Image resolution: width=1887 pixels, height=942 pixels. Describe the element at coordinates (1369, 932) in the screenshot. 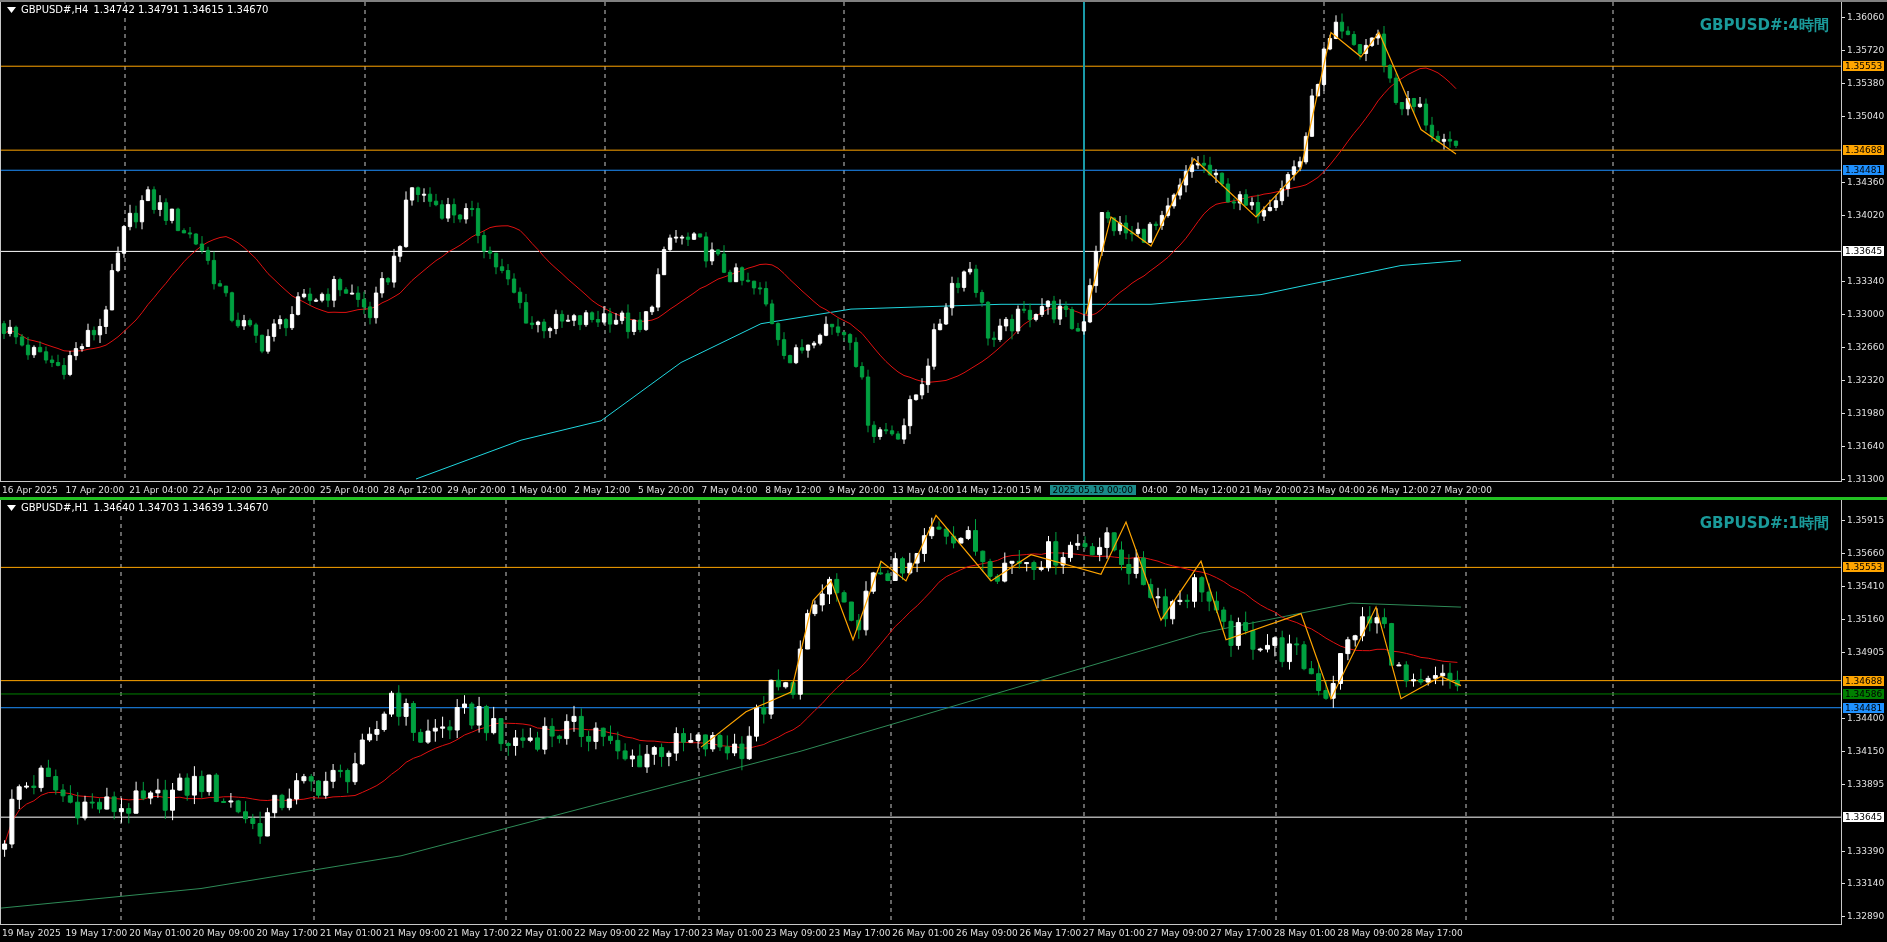

I see `time-axis-label: 28 May 09:00` at that location.